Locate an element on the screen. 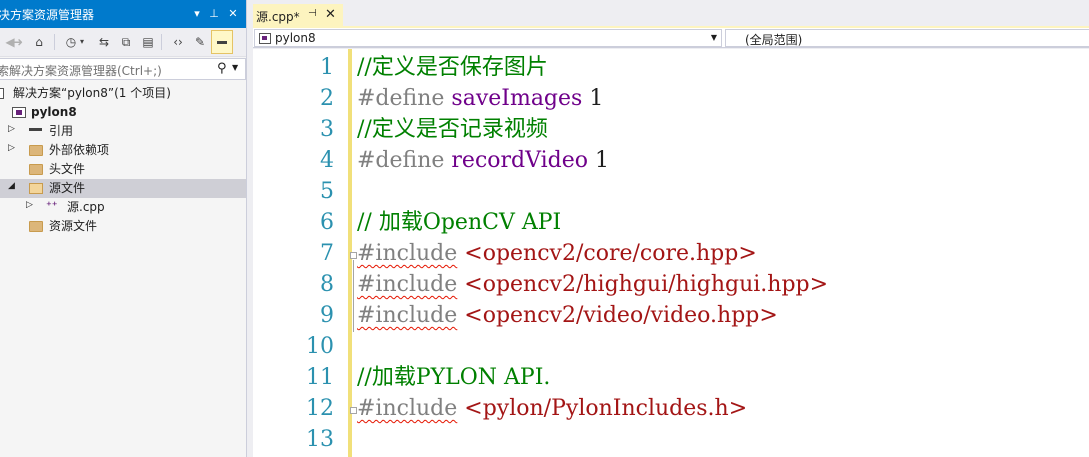 This screenshot has height=457, width=1089. project-dropdown-value: pylon8 is located at coordinates (295, 38).